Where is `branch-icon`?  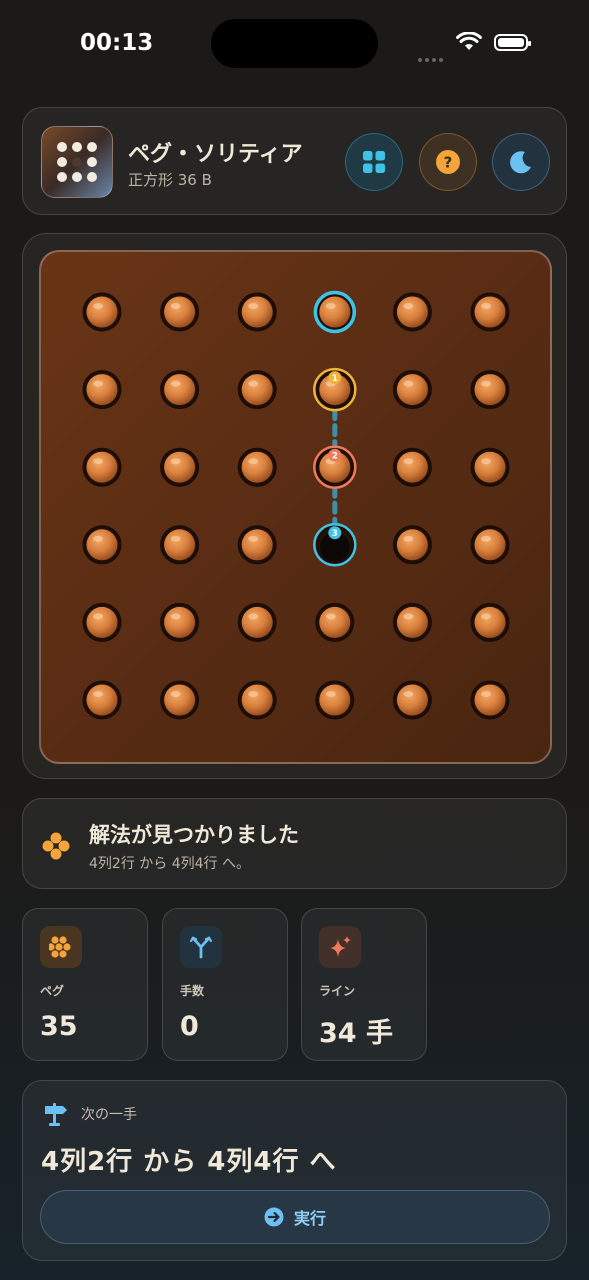 branch-icon is located at coordinates (201, 947).